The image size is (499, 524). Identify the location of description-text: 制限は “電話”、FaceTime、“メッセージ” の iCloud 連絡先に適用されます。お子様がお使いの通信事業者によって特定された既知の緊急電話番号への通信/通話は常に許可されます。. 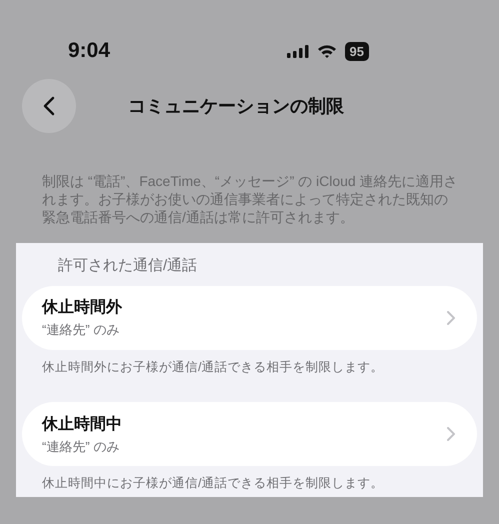
(250, 200).